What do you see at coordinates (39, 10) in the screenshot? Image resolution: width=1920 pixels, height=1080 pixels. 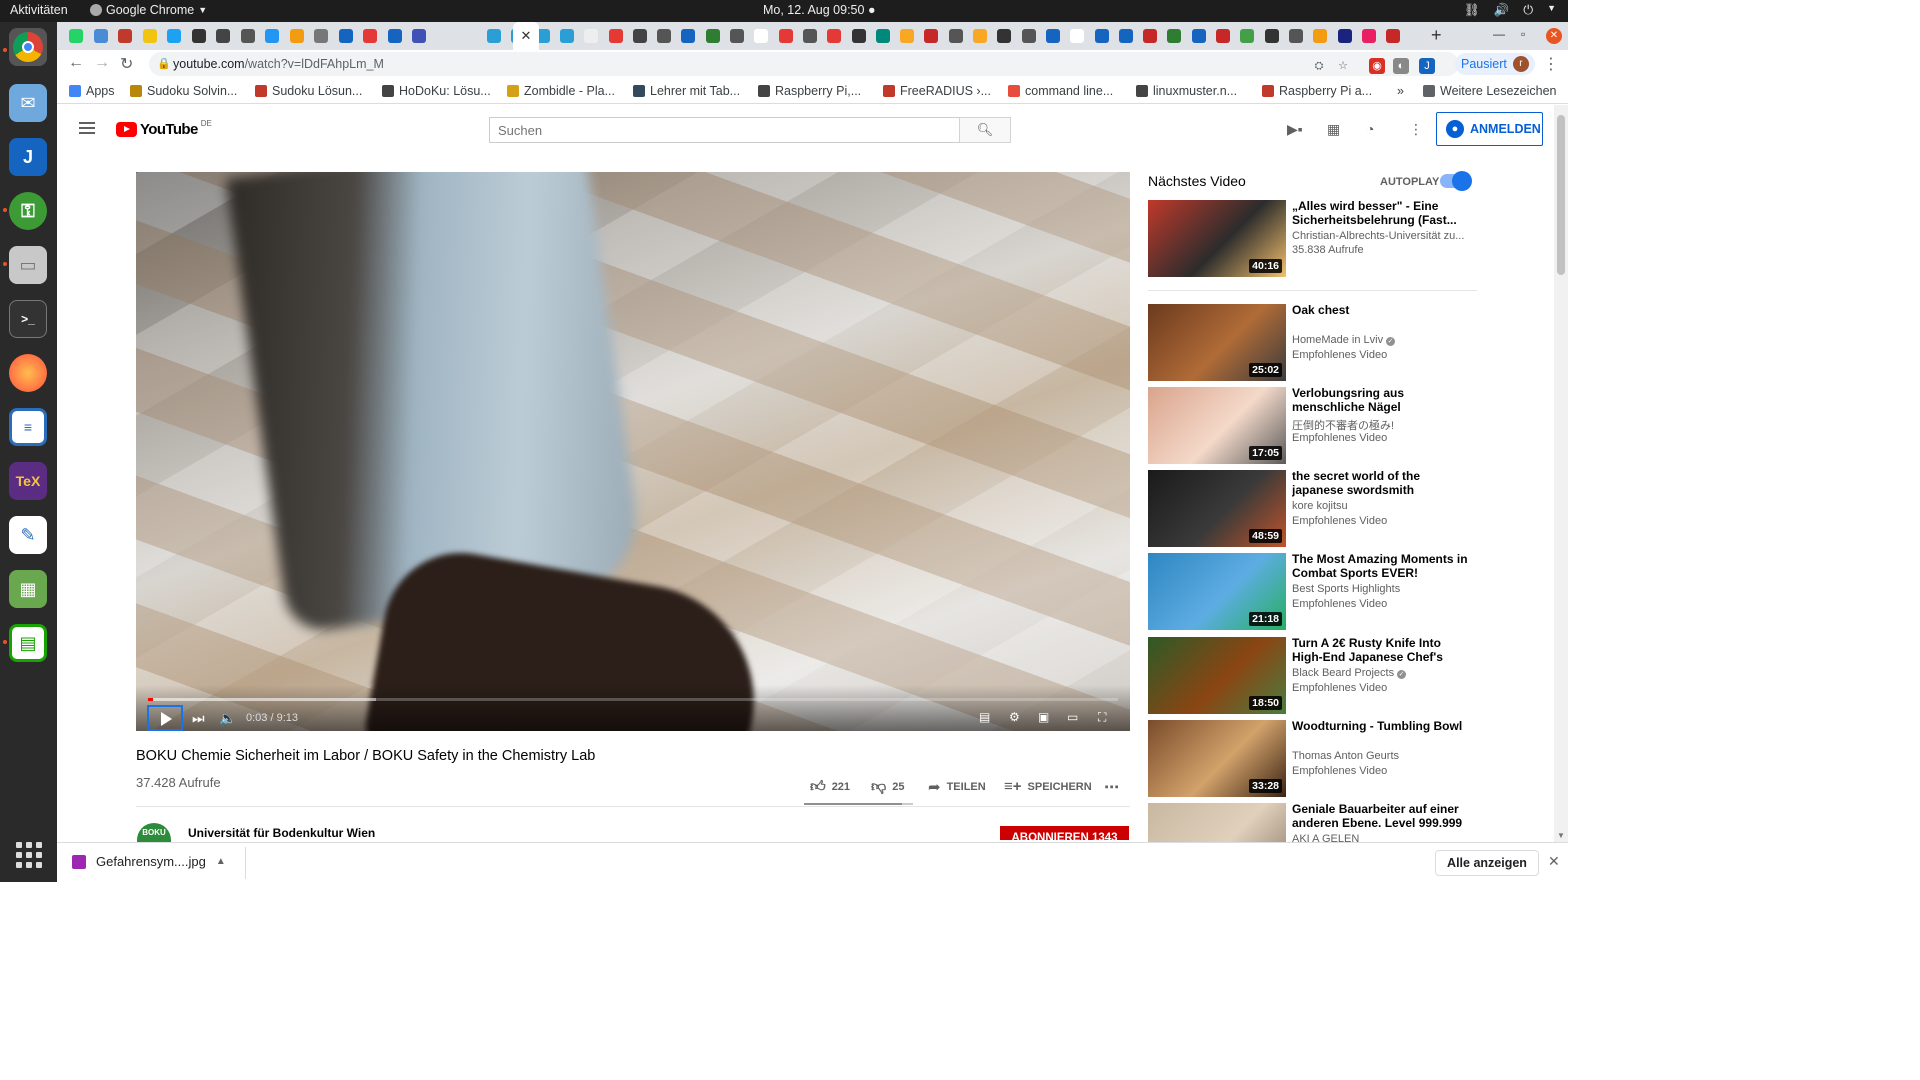 I see `activities-button: Aktivitäten` at bounding box center [39, 10].